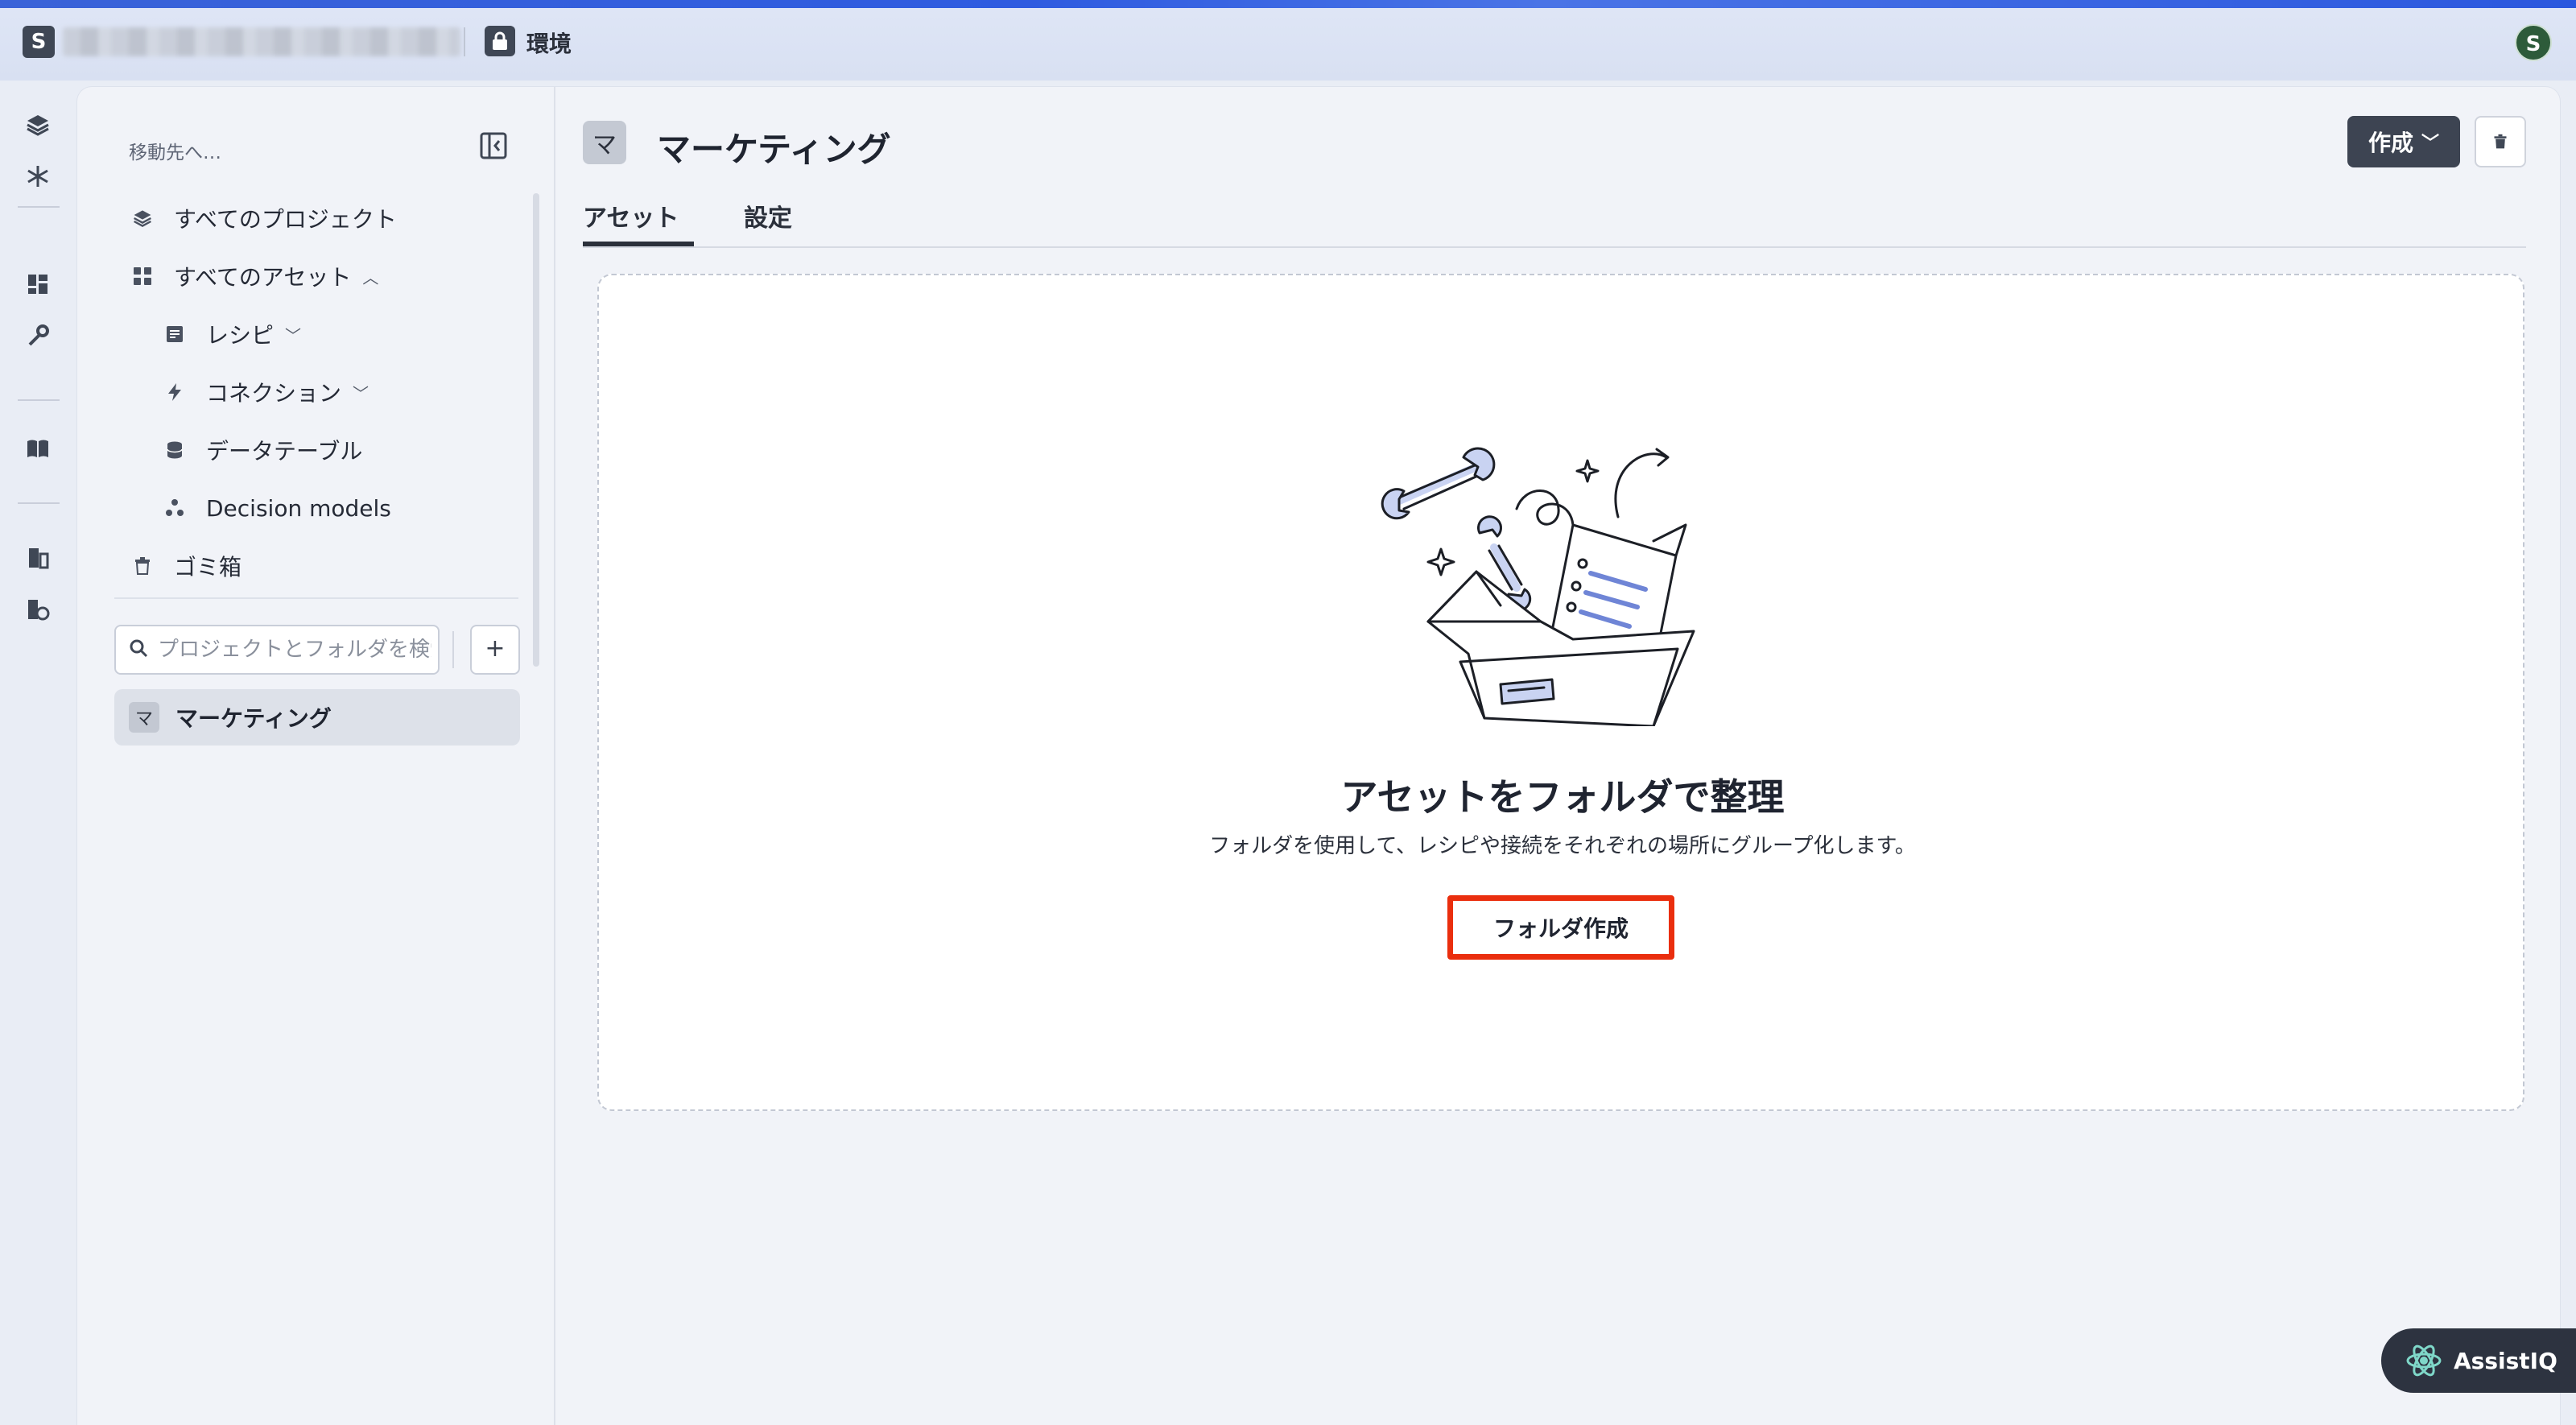  What do you see at coordinates (38, 609) in the screenshot?
I see `billing-icon` at bounding box center [38, 609].